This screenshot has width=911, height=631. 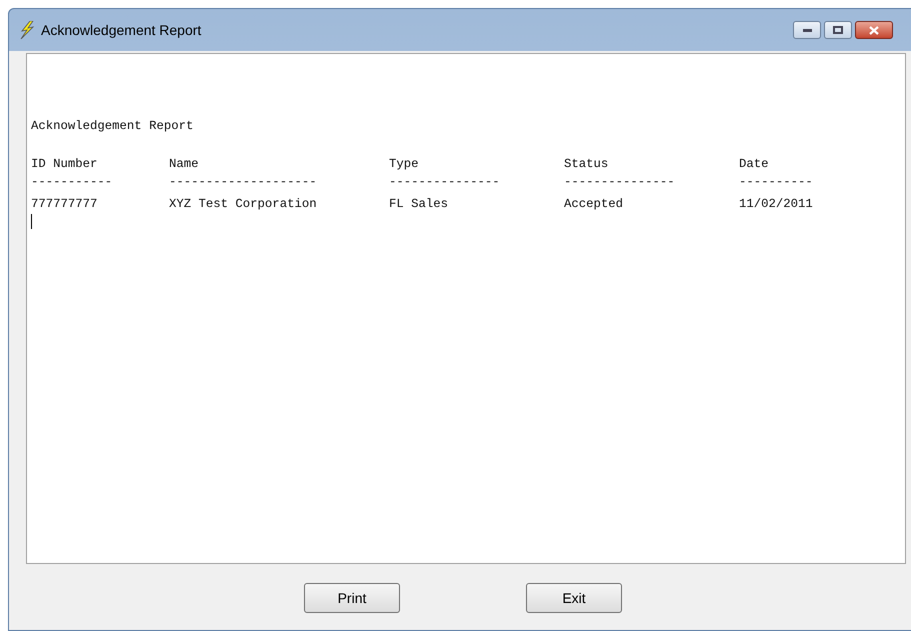 I want to click on report-cell: Accepted, so click(x=594, y=204).